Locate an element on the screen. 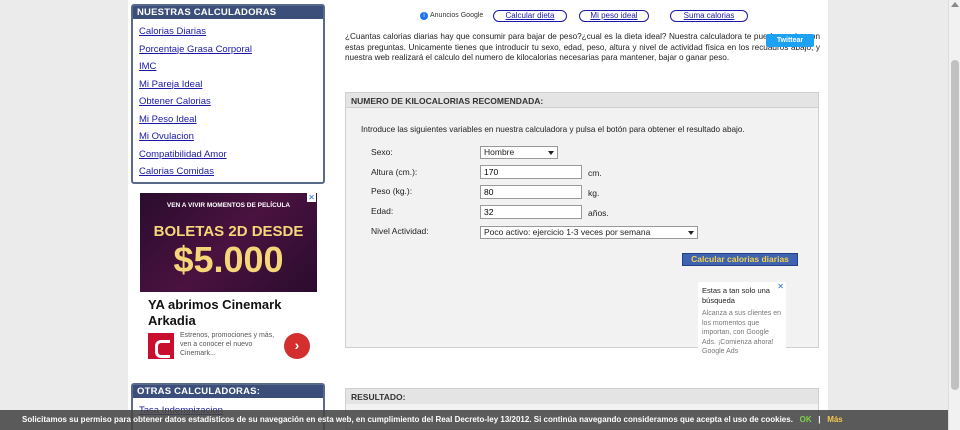  twitter-label: Twittear is located at coordinates (790, 40).